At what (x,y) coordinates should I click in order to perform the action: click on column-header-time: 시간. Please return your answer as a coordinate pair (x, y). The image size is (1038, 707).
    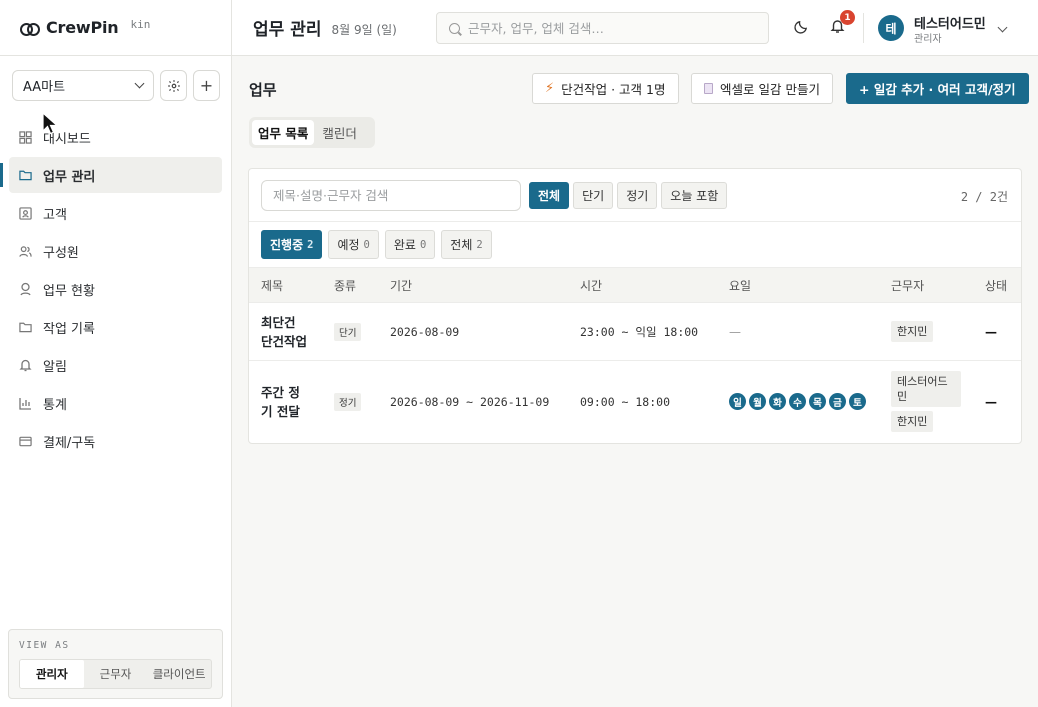
    Looking at the image, I should click on (654, 285).